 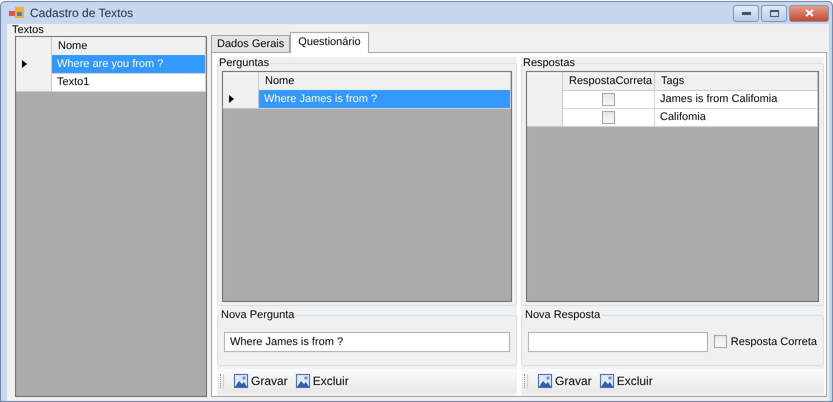 What do you see at coordinates (28, 30) in the screenshot?
I see `group-label: Textos` at bounding box center [28, 30].